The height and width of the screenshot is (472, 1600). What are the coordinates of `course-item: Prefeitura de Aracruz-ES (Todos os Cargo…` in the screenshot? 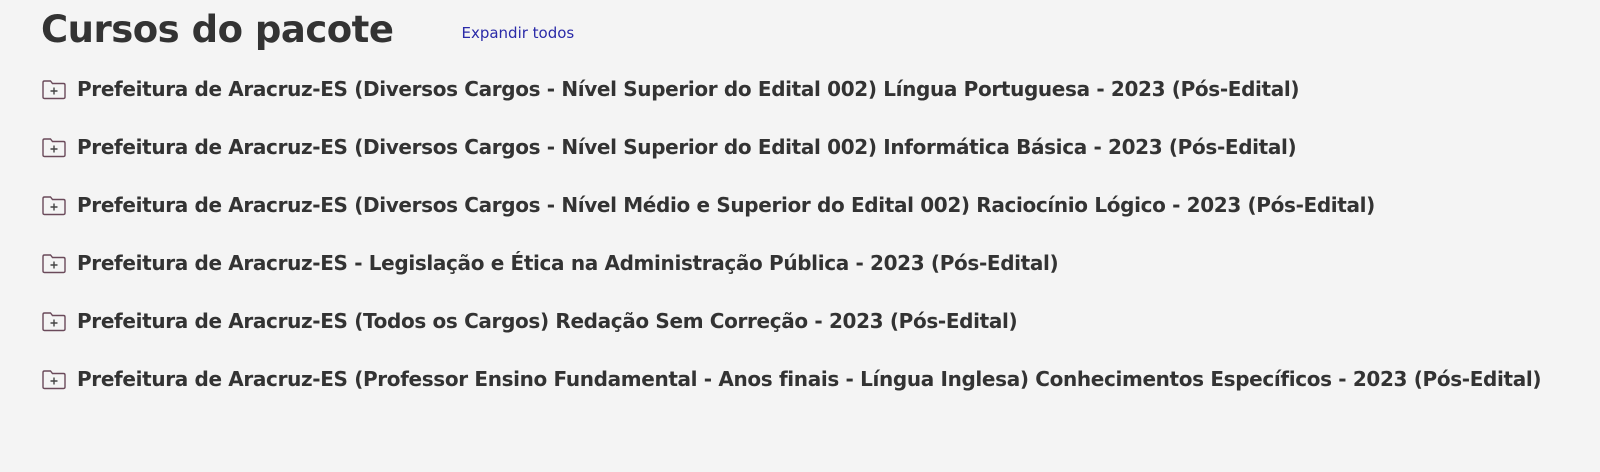 It's located at (810, 321).